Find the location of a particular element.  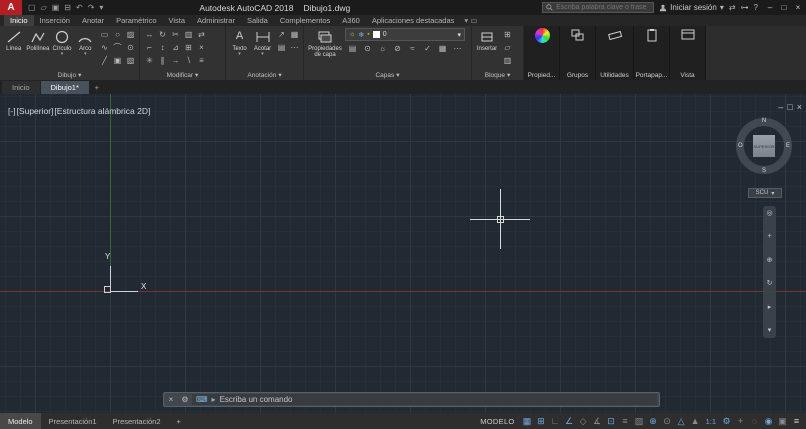

insert-button: Insertar is located at coordinates (487, 40).